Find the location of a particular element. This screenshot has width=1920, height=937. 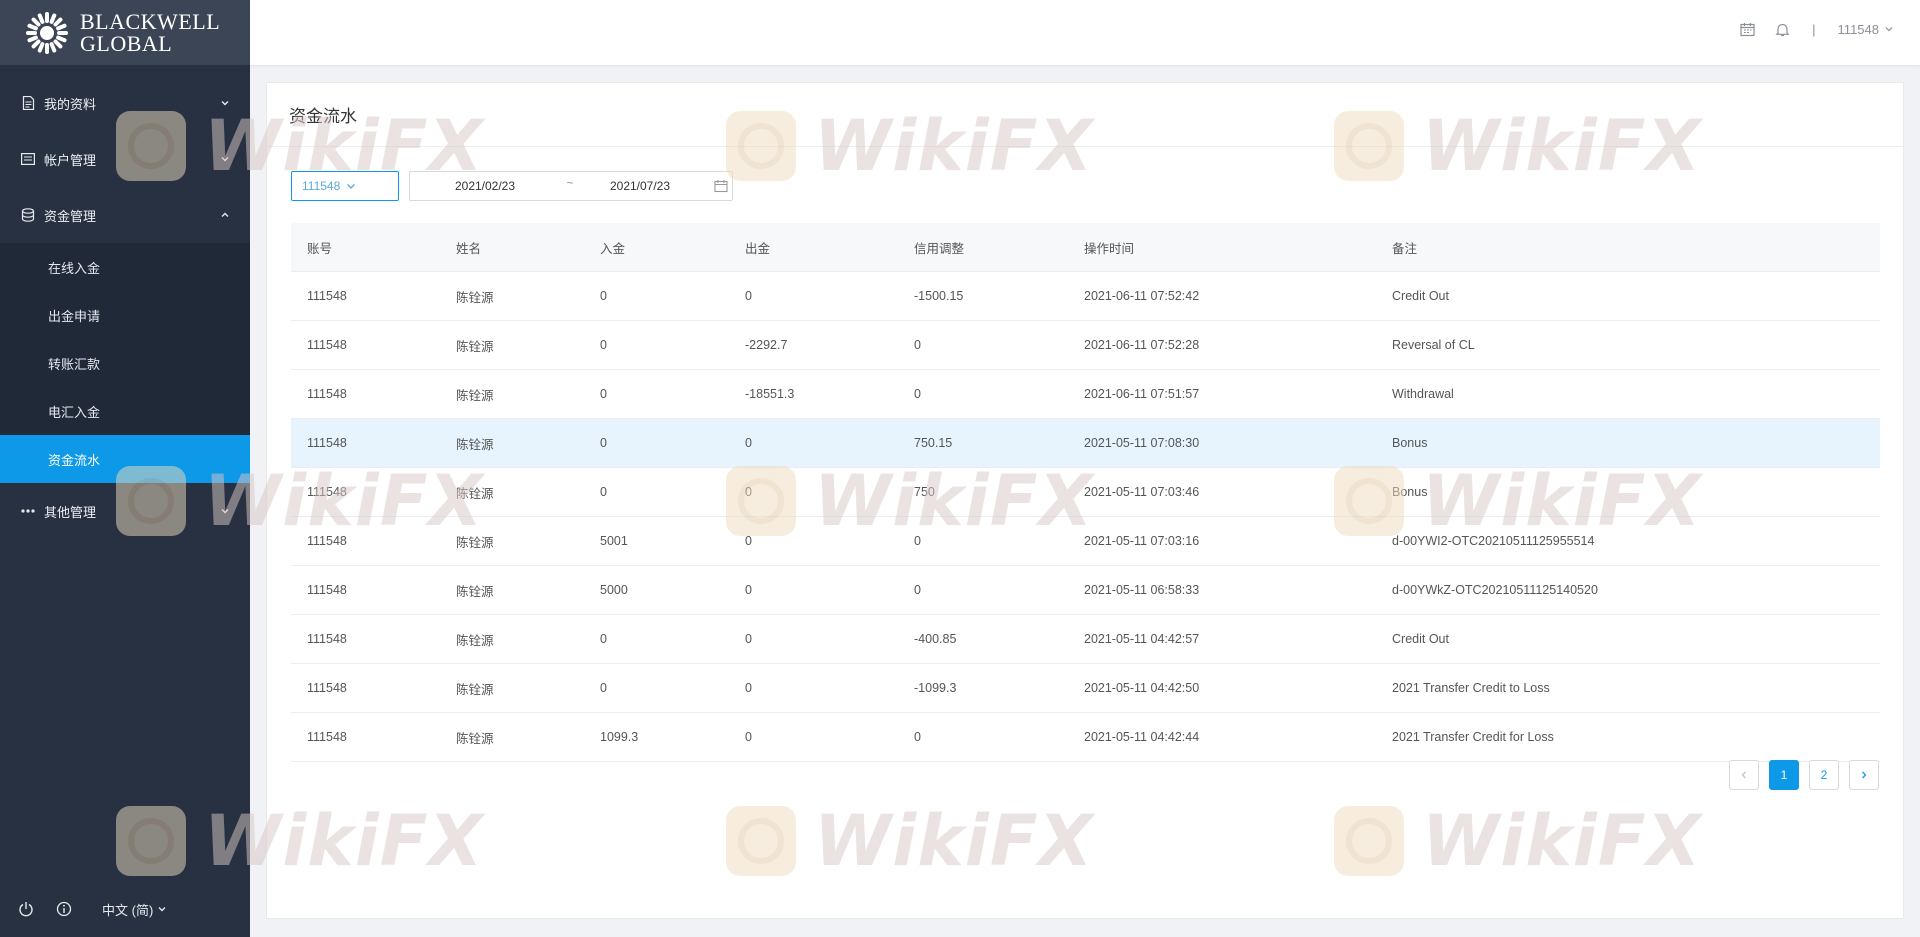

sidebar-item-online-deposit: 在线入金 is located at coordinates (125, 267).